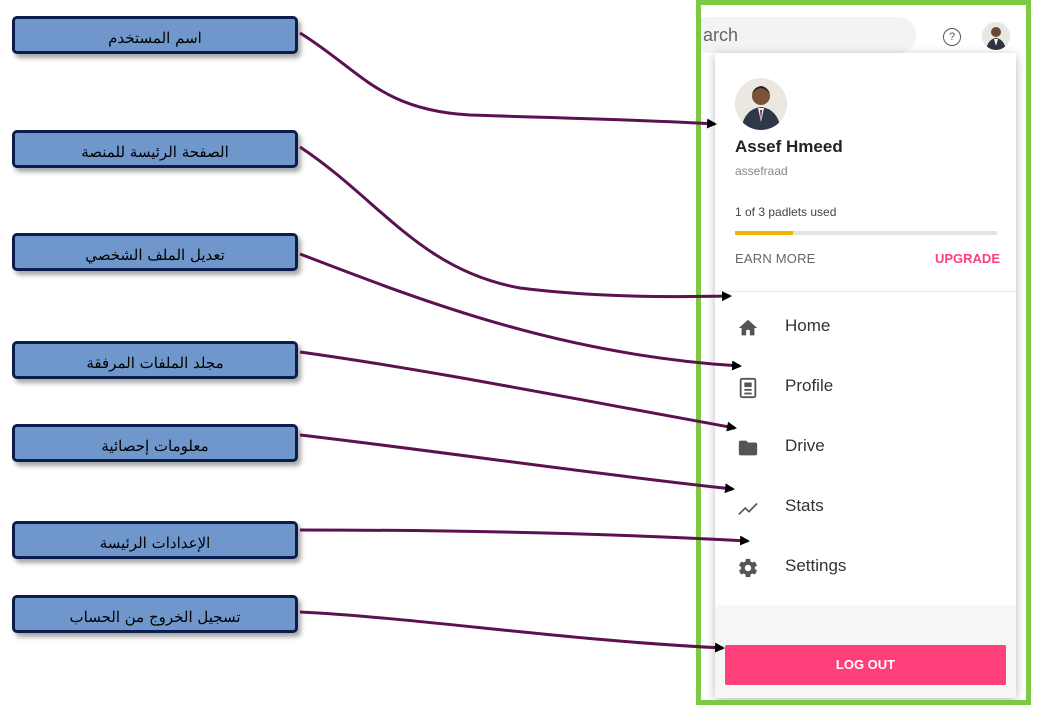 This screenshot has height=710, width=1037. I want to click on arrow-drive, so click(518, 391).